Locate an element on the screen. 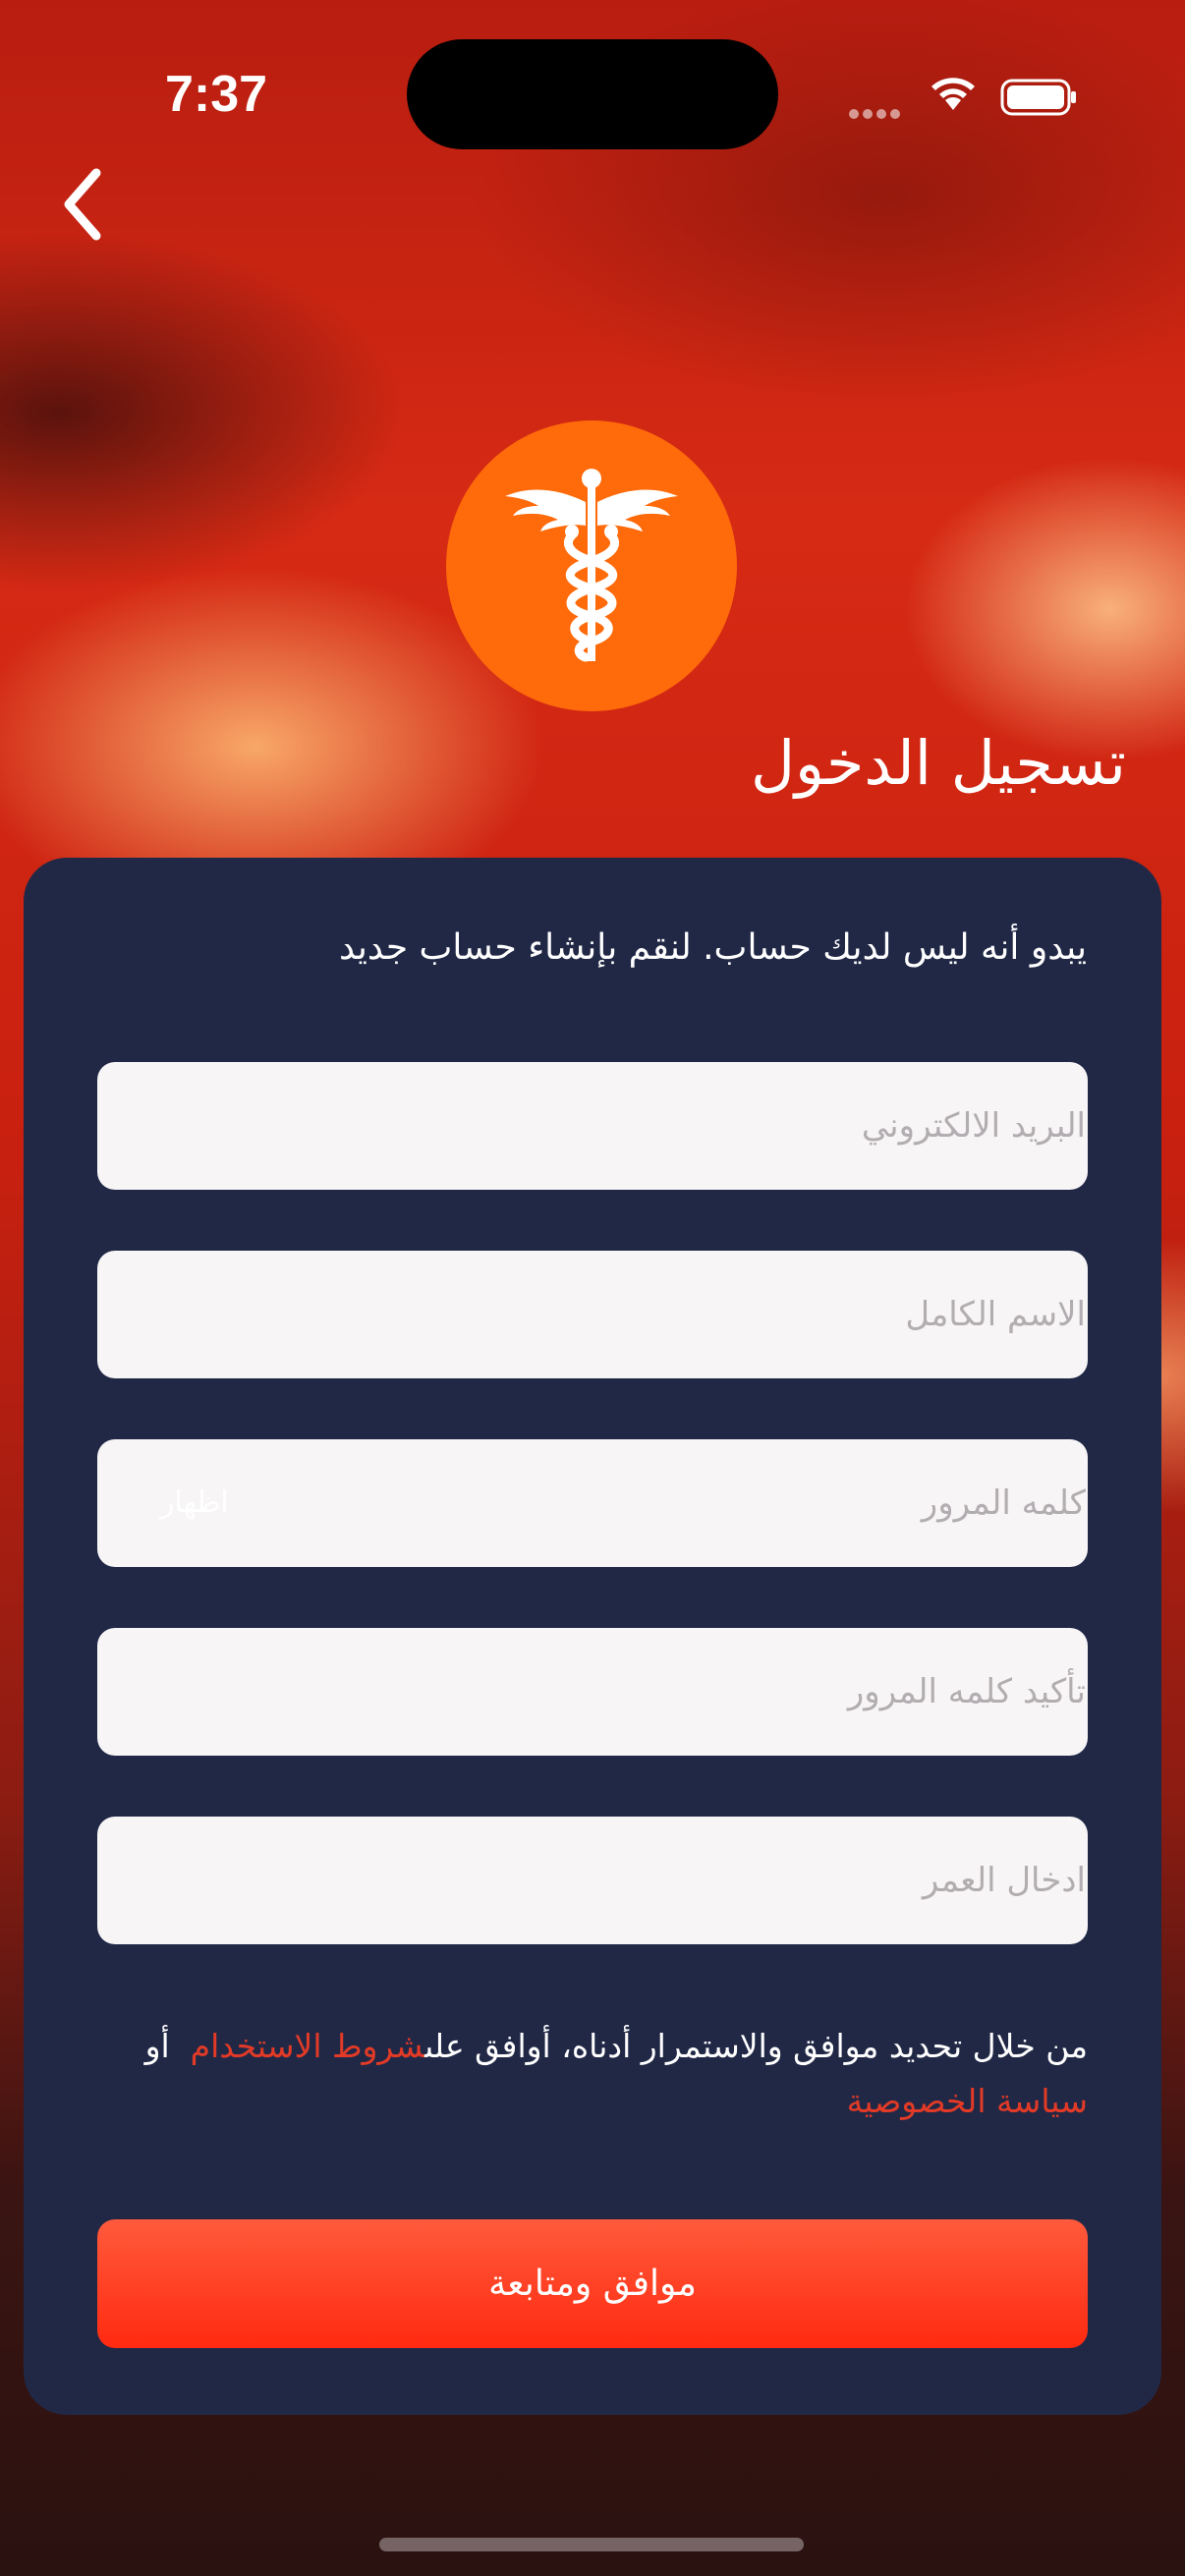 This screenshot has width=1185, height=2576. email-field: البريد الالكتروني is located at coordinates (592, 1126).